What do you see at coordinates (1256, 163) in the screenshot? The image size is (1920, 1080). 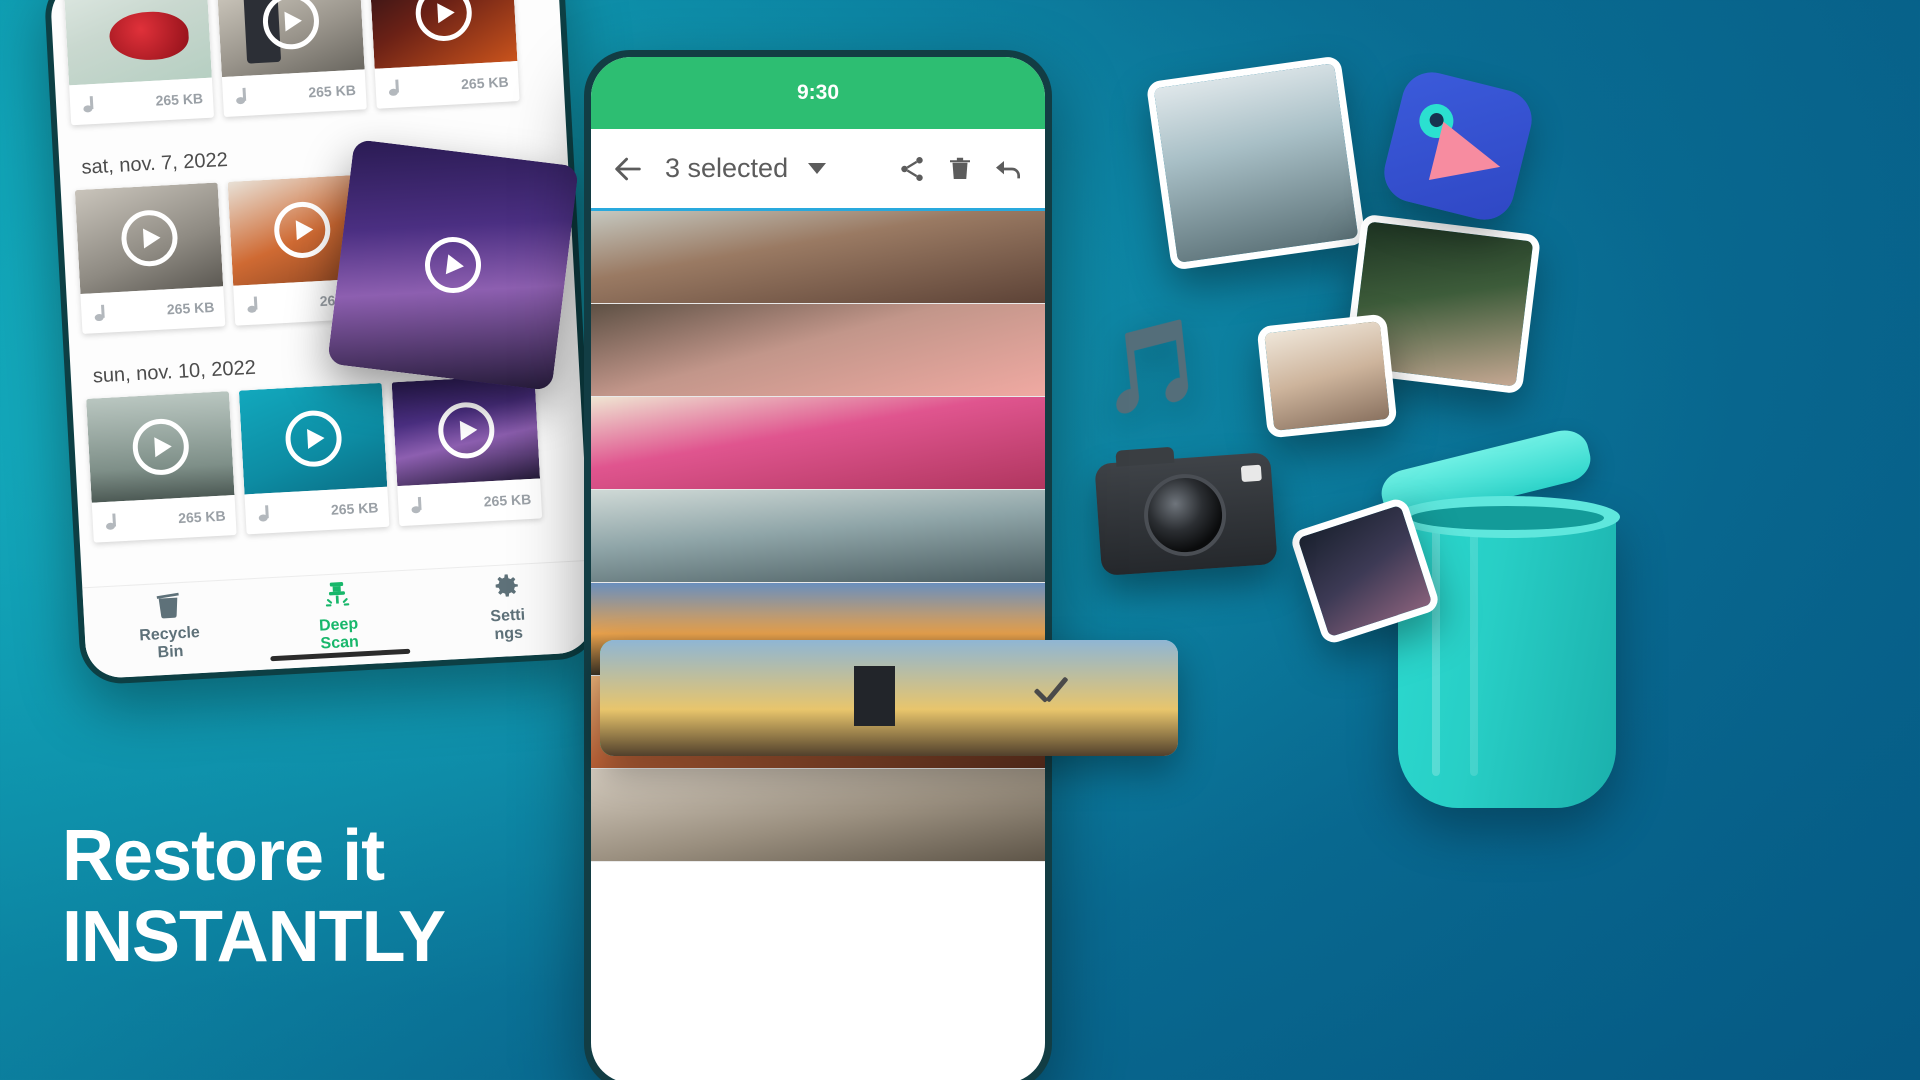 I see `boat-photo` at bounding box center [1256, 163].